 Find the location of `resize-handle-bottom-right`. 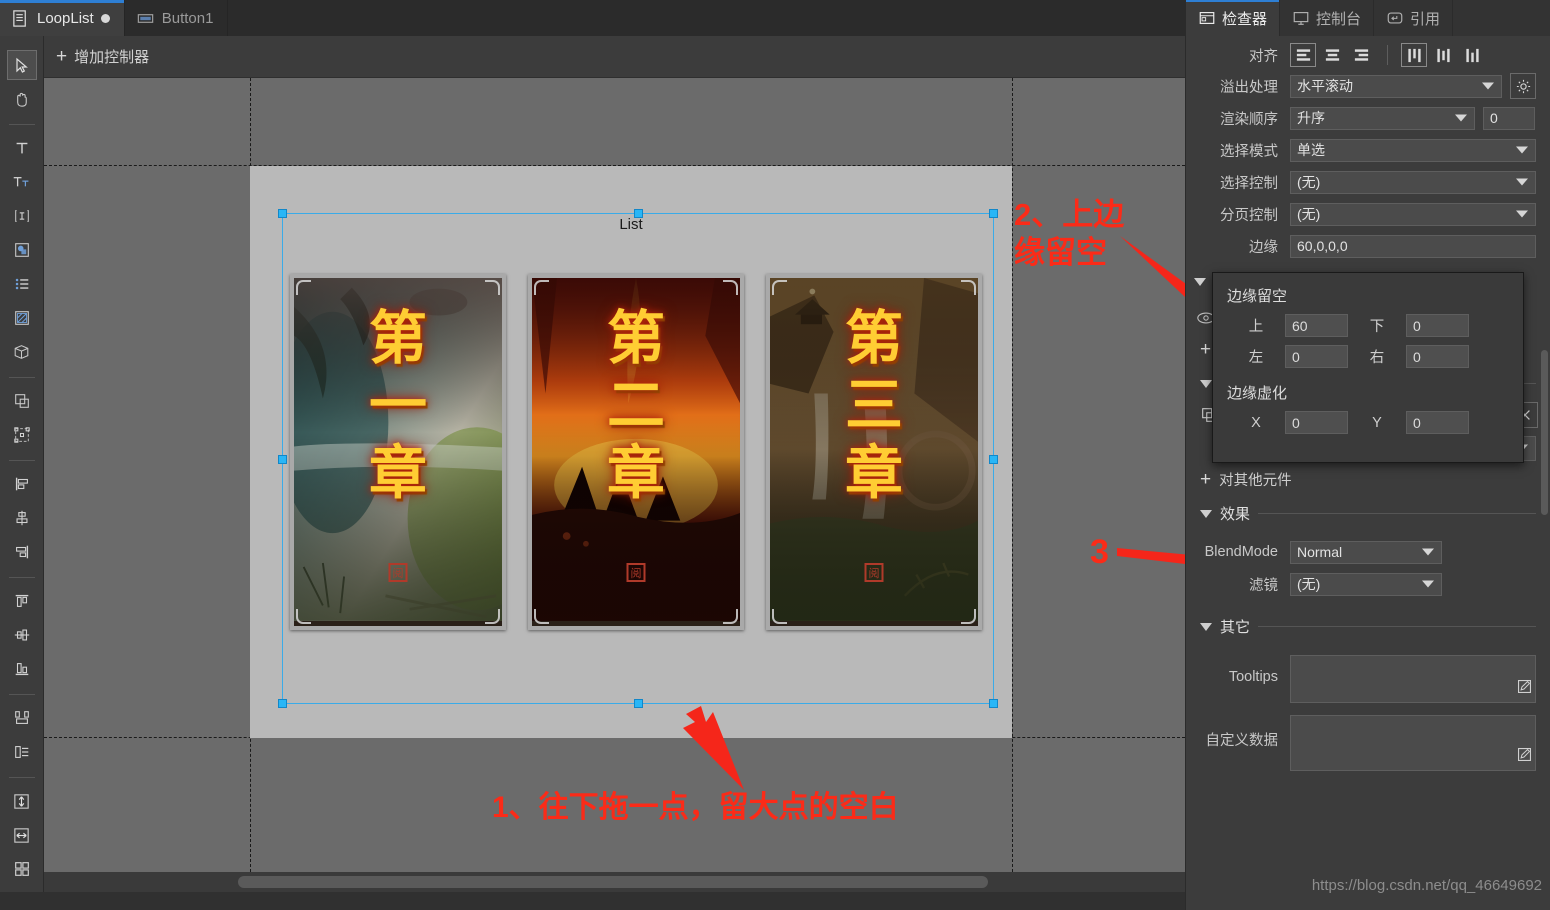

resize-handle-bottom-right is located at coordinates (993, 703).